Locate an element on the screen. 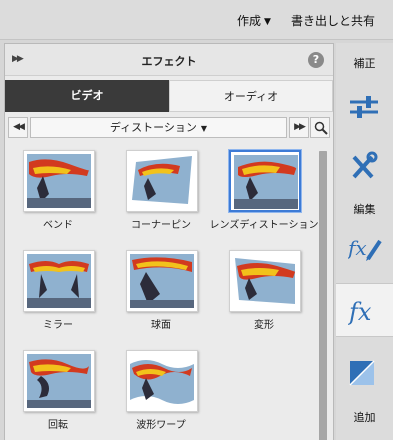 The width and height of the screenshot is (393, 440). effect-label: ベンド is located at coordinates (58, 225).